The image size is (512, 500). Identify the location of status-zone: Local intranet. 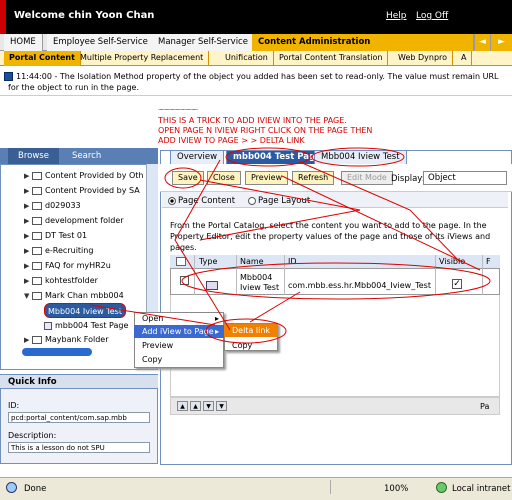
(481, 489).